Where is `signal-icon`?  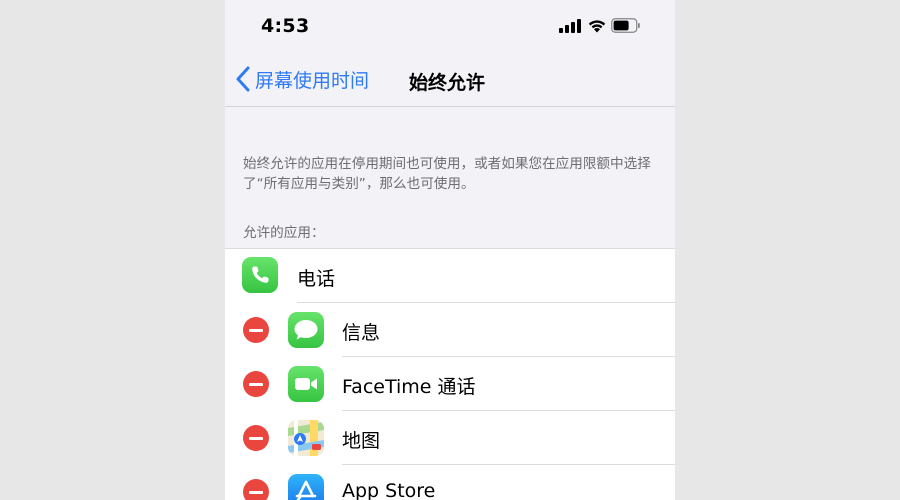 signal-icon is located at coordinates (570, 26).